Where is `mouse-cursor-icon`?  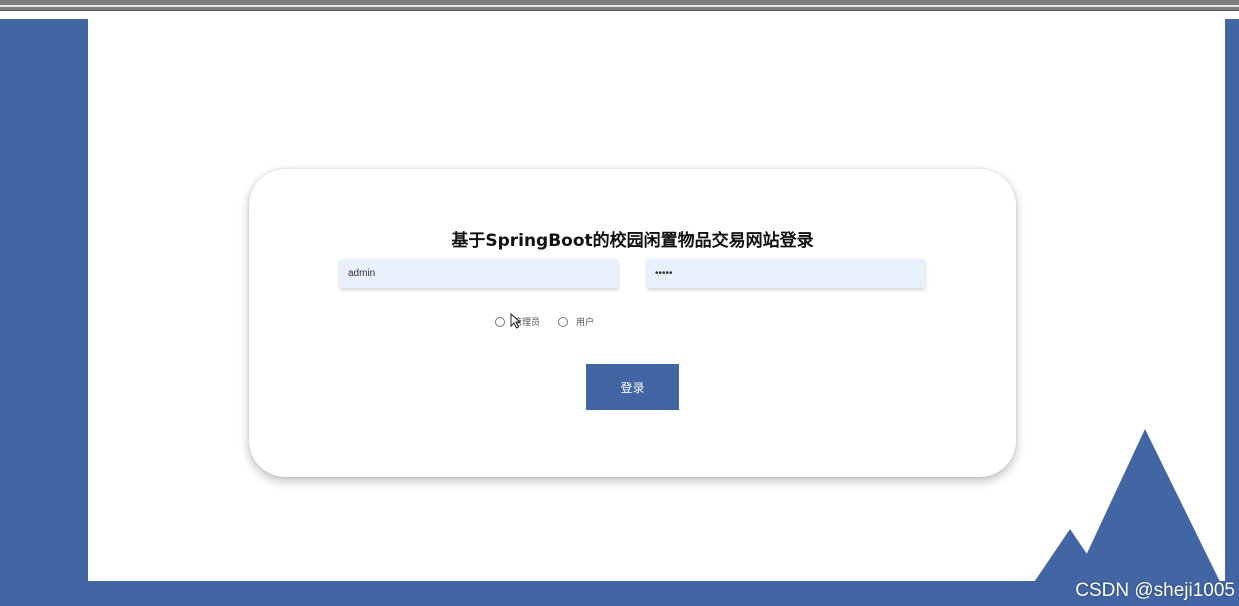 mouse-cursor-icon is located at coordinates (516, 321).